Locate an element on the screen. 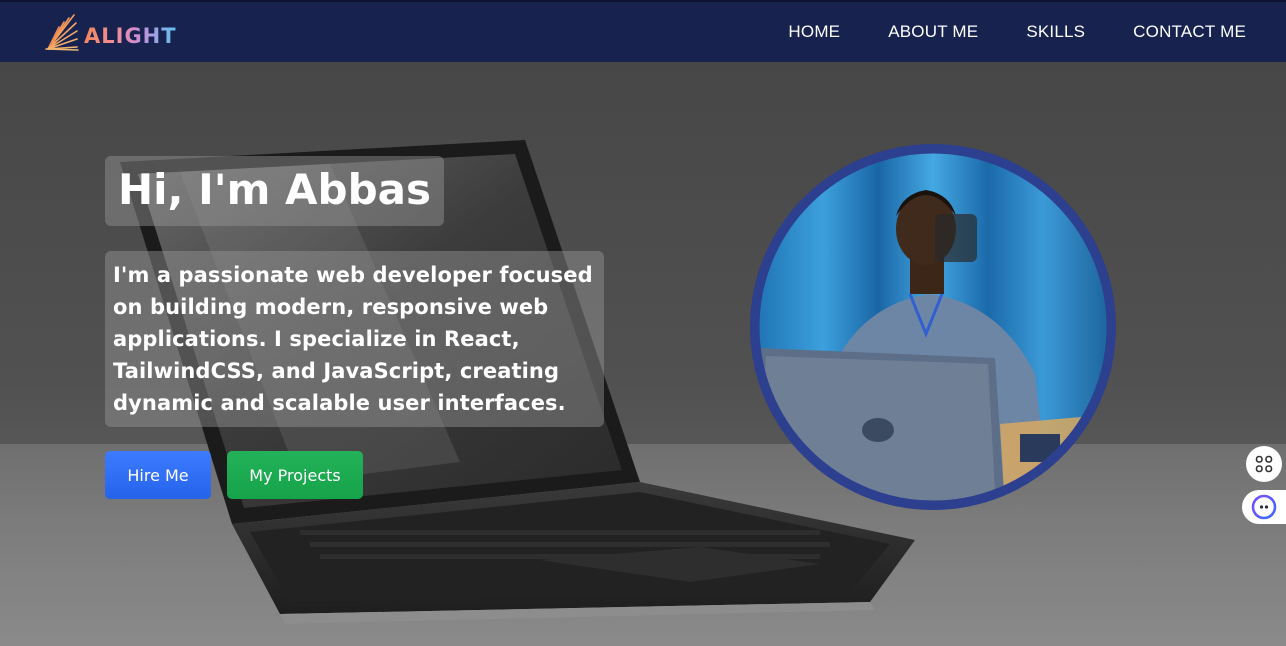 The width and height of the screenshot is (1286, 646). hero-title-box: Hi, I'm Abbas is located at coordinates (274, 191).